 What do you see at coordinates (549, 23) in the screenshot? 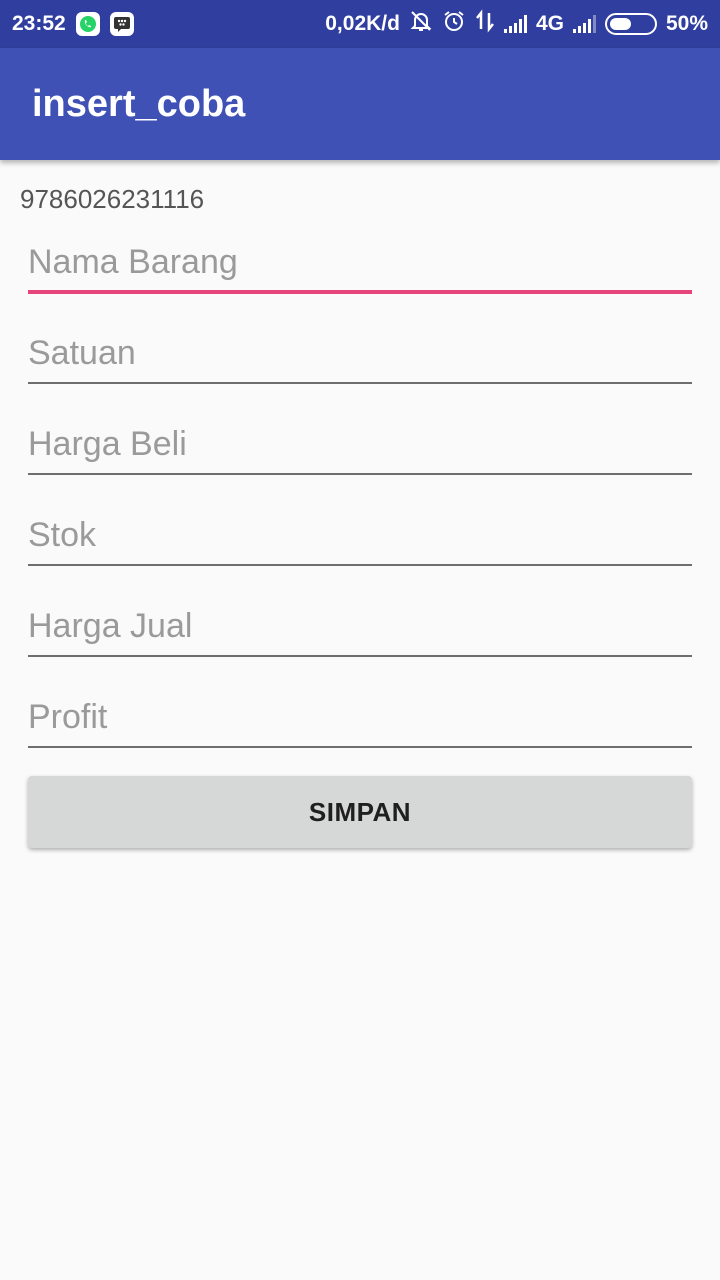
I see `network-type: 4G` at bounding box center [549, 23].